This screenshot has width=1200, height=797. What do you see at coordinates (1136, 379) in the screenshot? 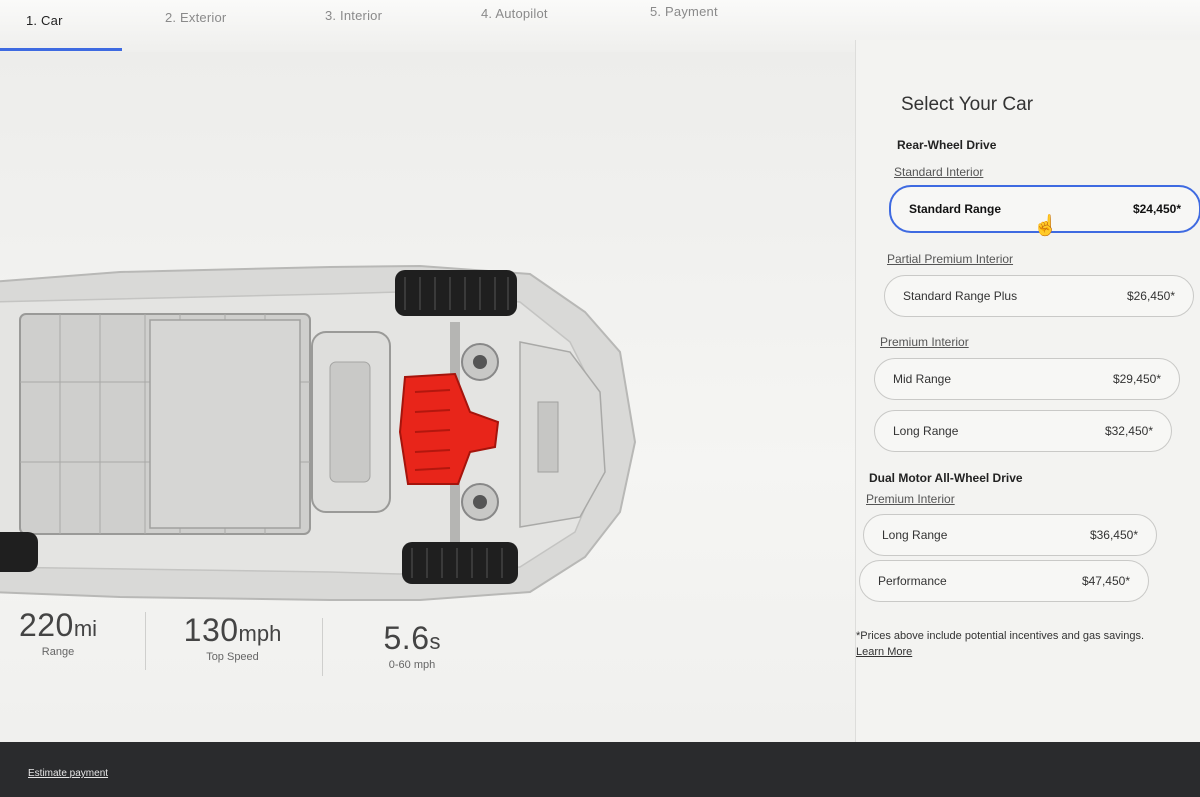
I see `option-price: $29,450*` at bounding box center [1136, 379].